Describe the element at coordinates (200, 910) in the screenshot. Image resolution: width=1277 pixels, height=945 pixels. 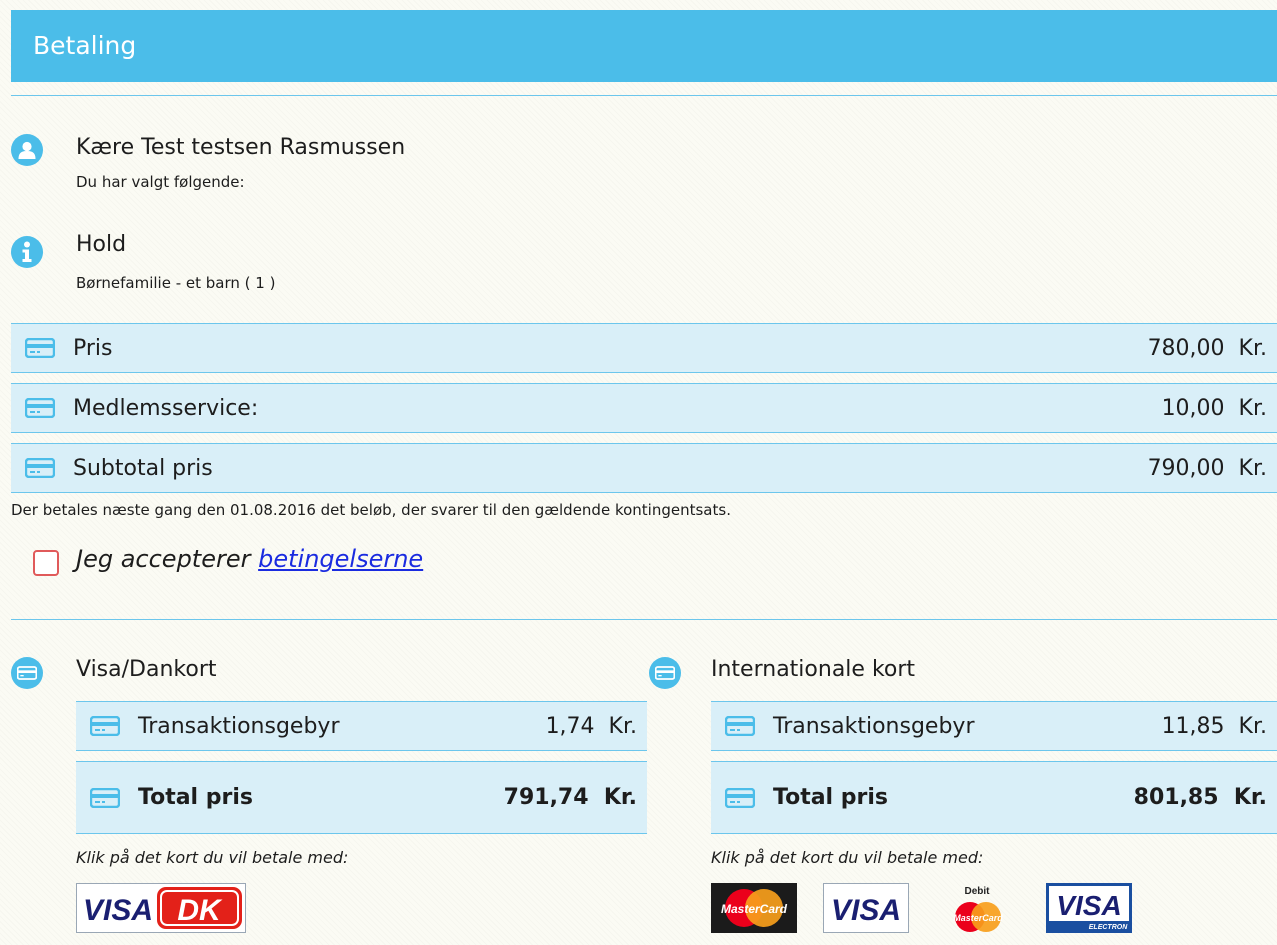
I see `svg-text: DK` at that location.